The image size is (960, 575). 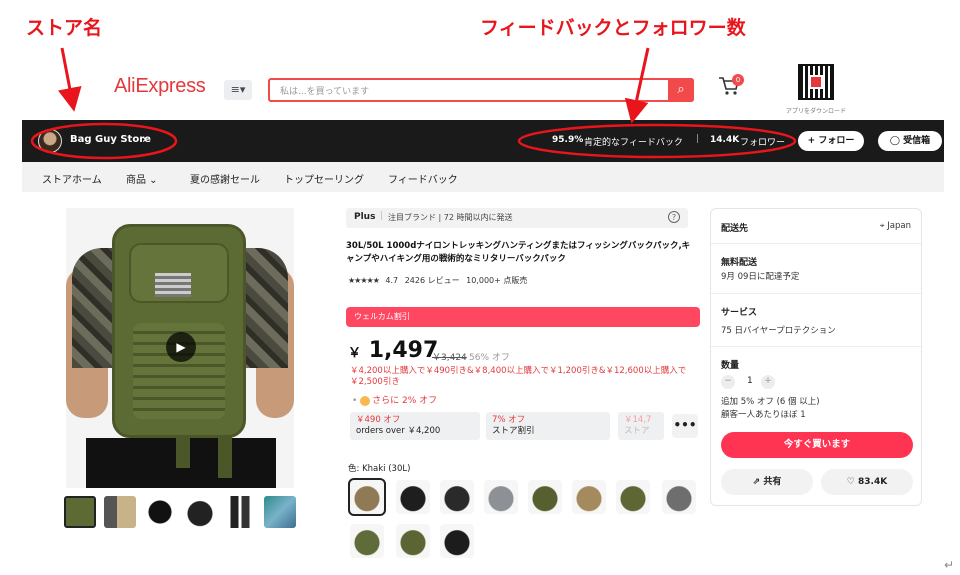 What do you see at coordinates (637, 431) in the screenshot?
I see `coupon-sub: ストア` at bounding box center [637, 431].